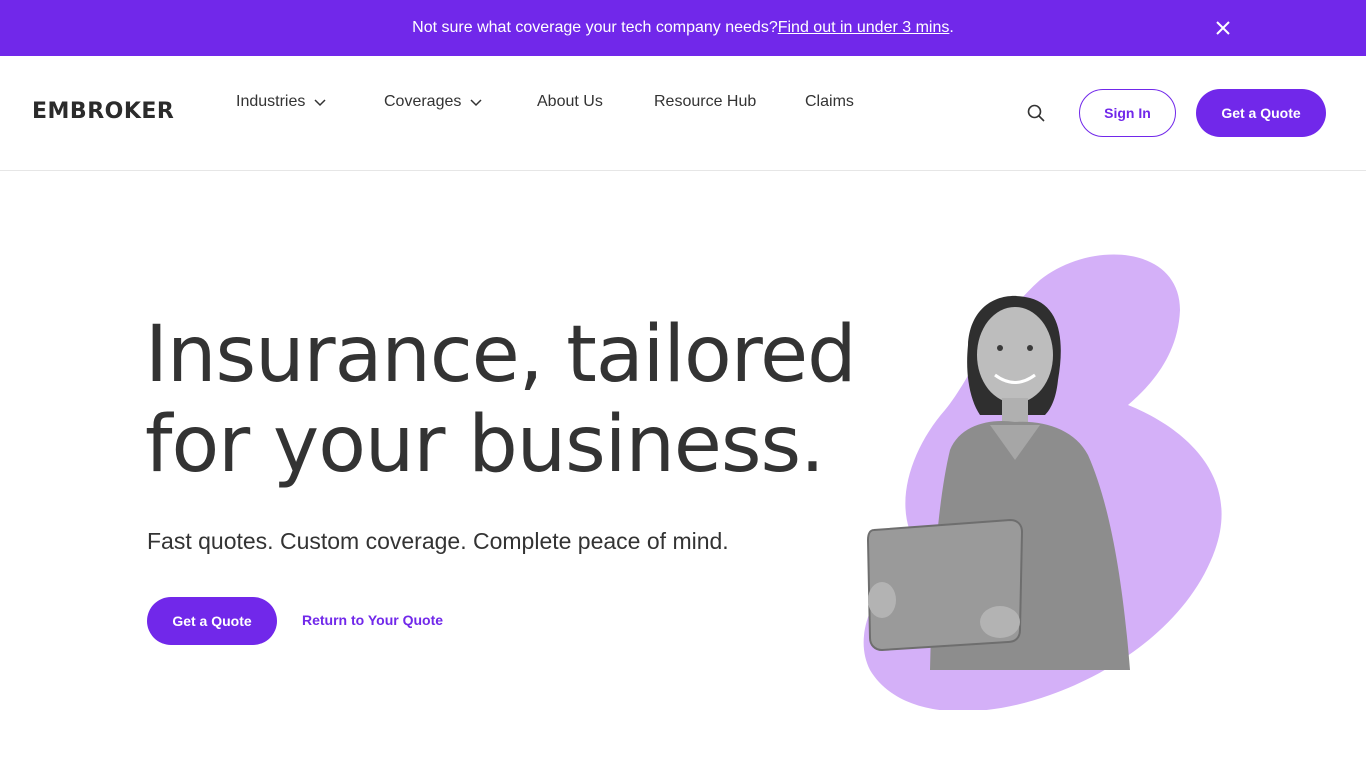 The image size is (1366, 768). I want to click on nav-coverages: Coverages, so click(433, 102).